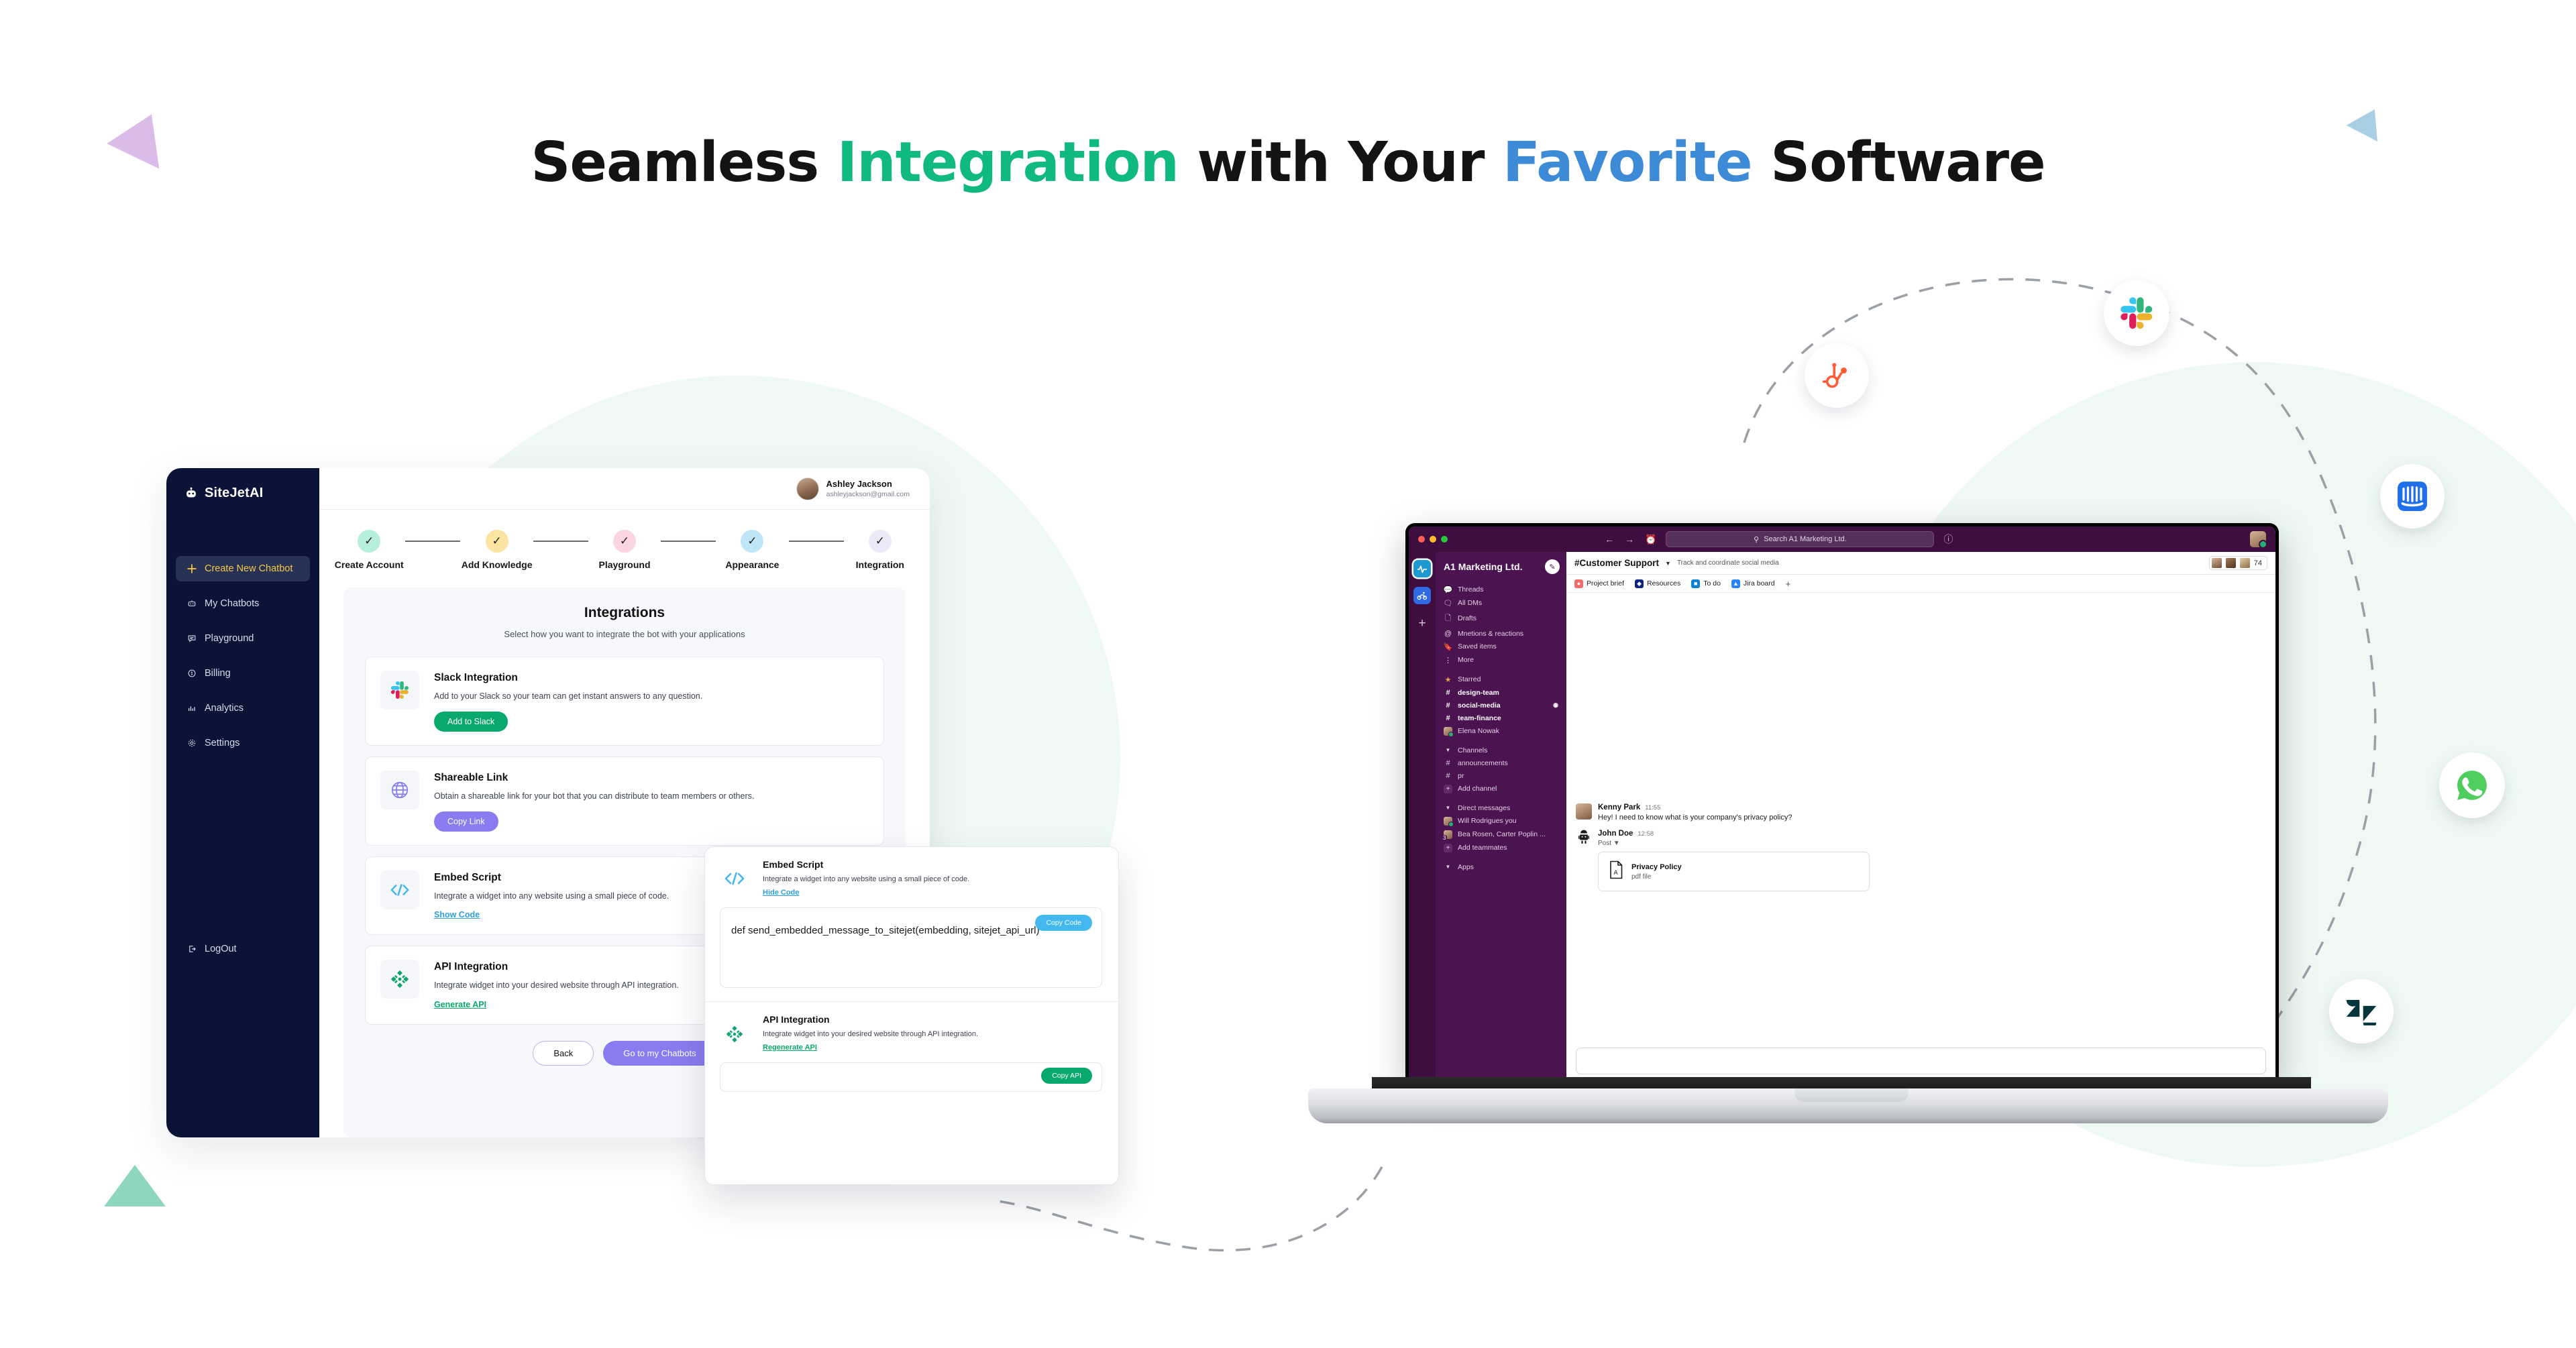  I want to click on copy-api-button: Copy API, so click(1066, 1076).